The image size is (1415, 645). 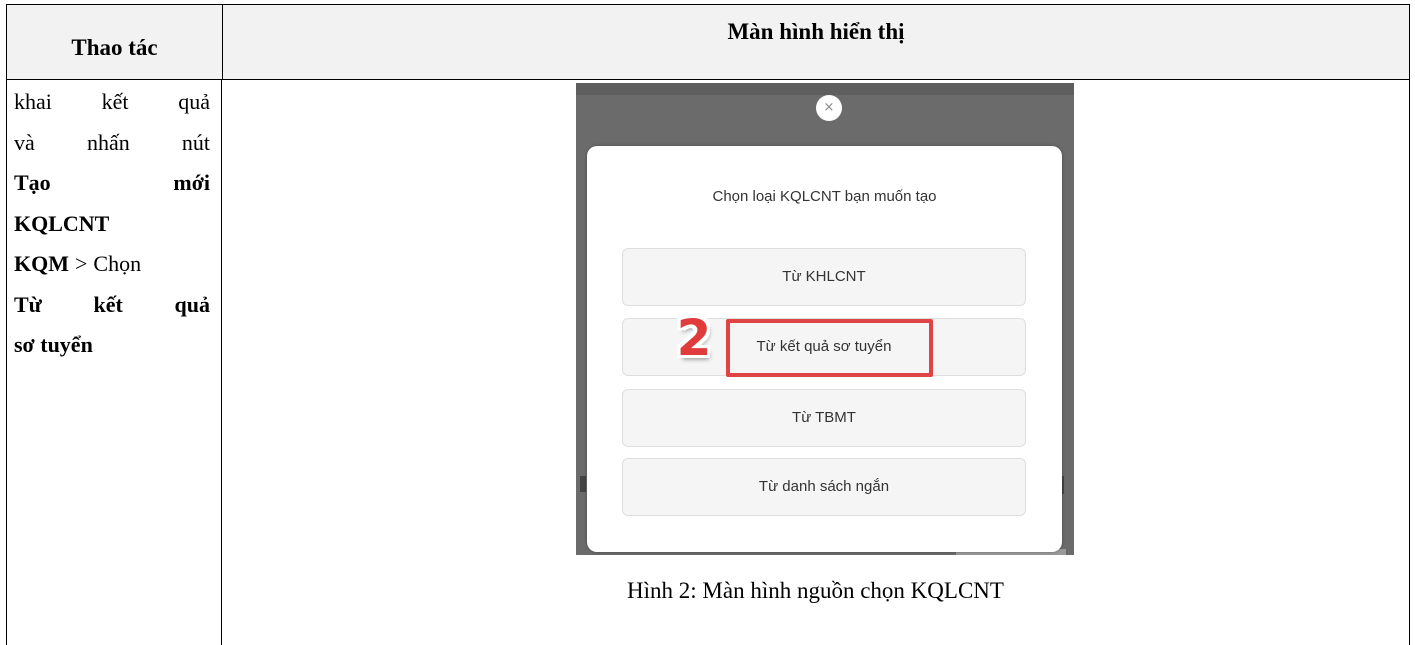 I want to click on action-line: sơ tuyển, so click(x=112, y=345).